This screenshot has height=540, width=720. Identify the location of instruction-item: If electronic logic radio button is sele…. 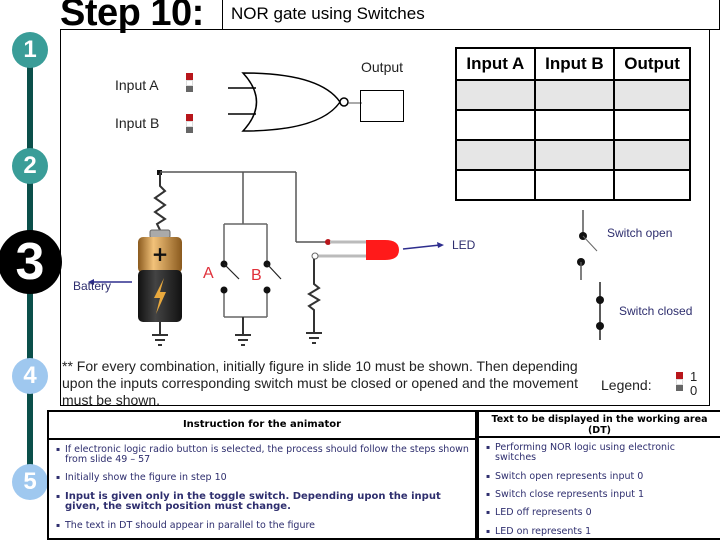
(263, 455).